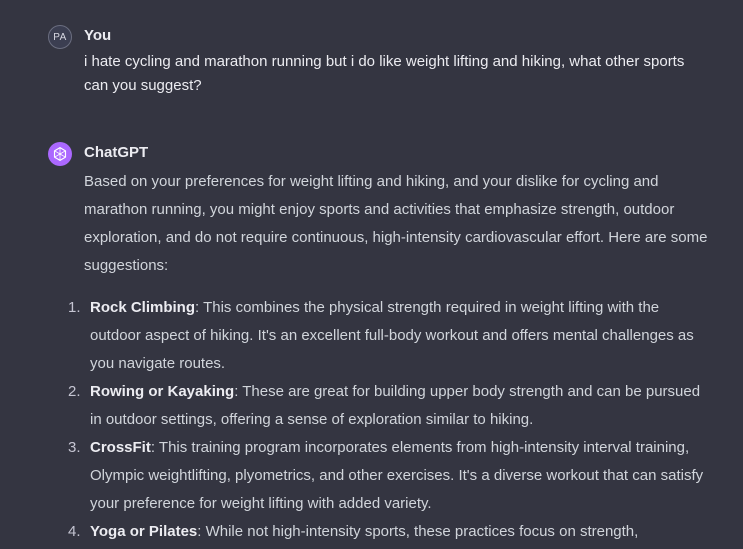 The height and width of the screenshot is (549, 743). I want to click on user-author-name: You, so click(98, 35).